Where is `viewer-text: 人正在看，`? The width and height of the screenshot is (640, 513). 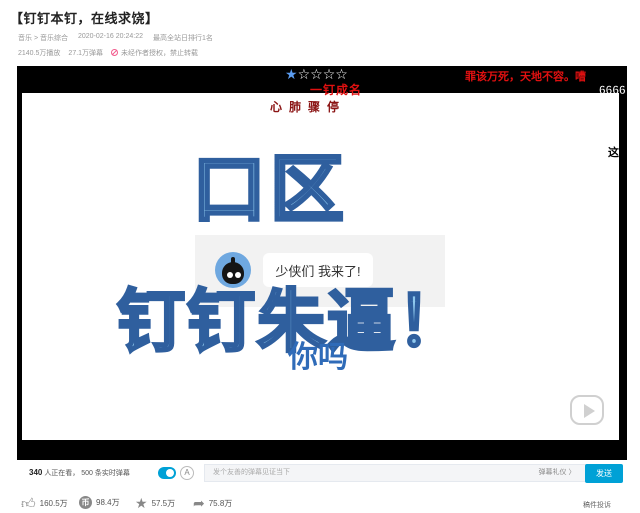
viewer-text: 人正在看， is located at coordinates (62, 473).